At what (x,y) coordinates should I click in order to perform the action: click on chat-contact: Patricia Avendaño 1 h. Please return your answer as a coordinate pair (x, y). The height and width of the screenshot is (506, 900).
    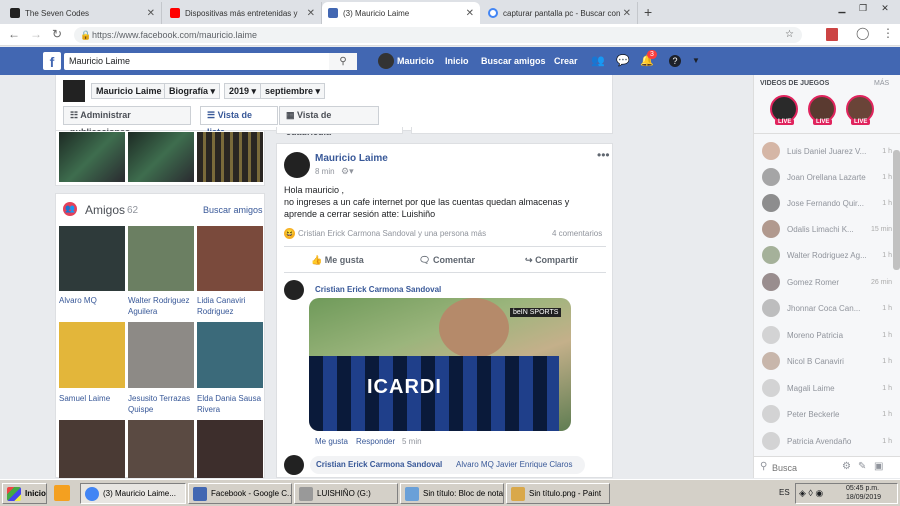
    Looking at the image, I should click on (827, 441).